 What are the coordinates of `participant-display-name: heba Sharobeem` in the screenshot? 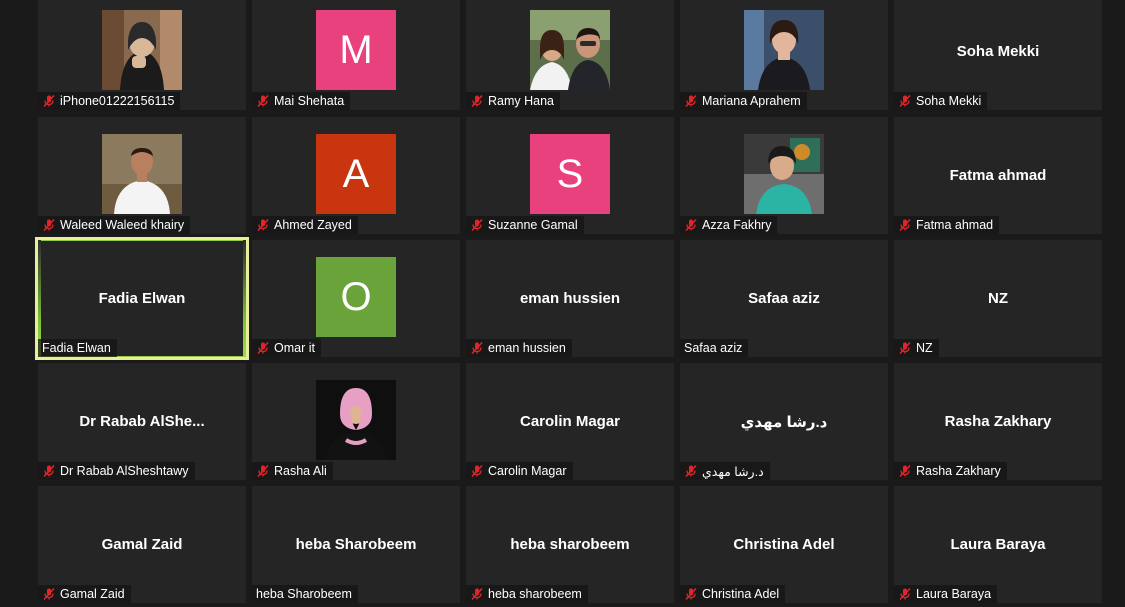 It's located at (356, 544).